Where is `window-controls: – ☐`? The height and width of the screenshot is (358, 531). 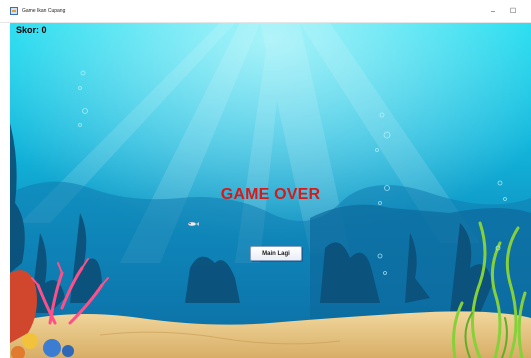
window-controls: – ☐ is located at coordinates (503, 11).